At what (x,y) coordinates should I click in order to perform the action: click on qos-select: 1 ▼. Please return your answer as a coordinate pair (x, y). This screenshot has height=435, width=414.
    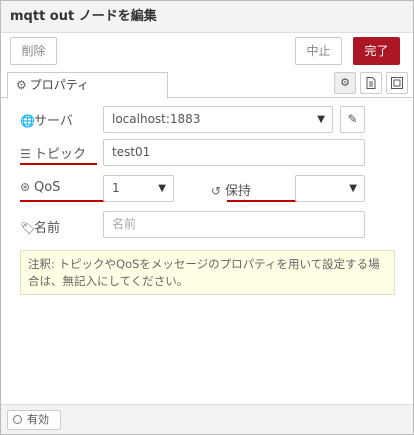
    Looking at the image, I should click on (138, 188).